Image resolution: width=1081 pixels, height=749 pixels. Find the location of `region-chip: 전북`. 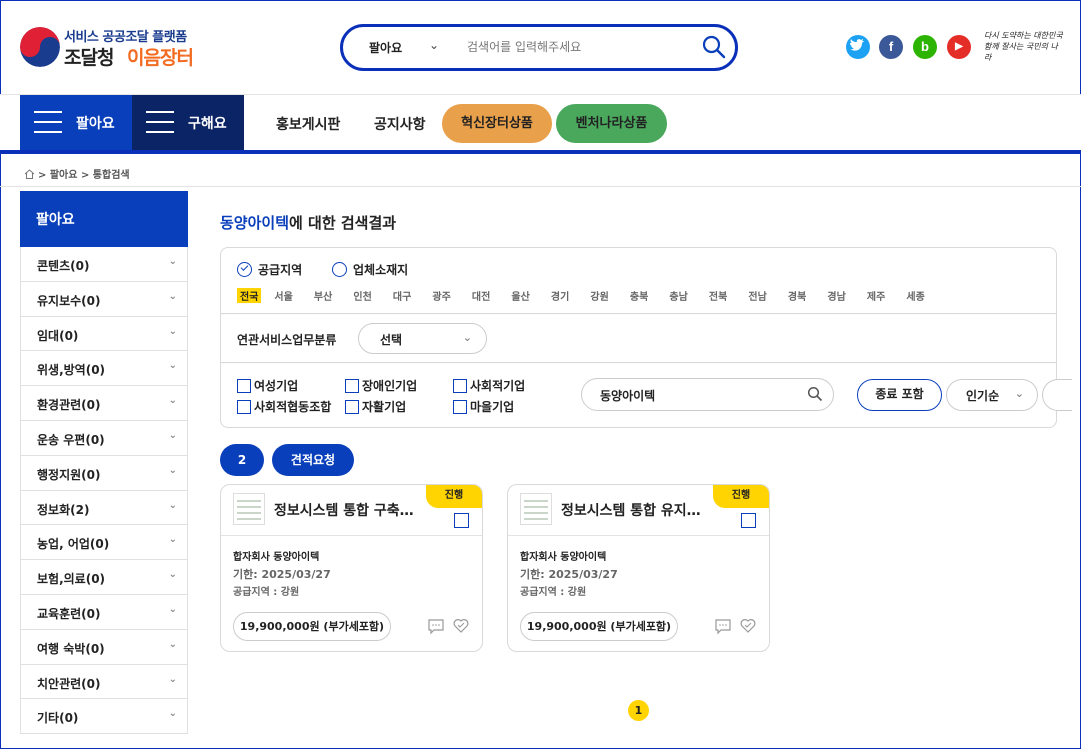

region-chip: 전북 is located at coordinates (729, 295).